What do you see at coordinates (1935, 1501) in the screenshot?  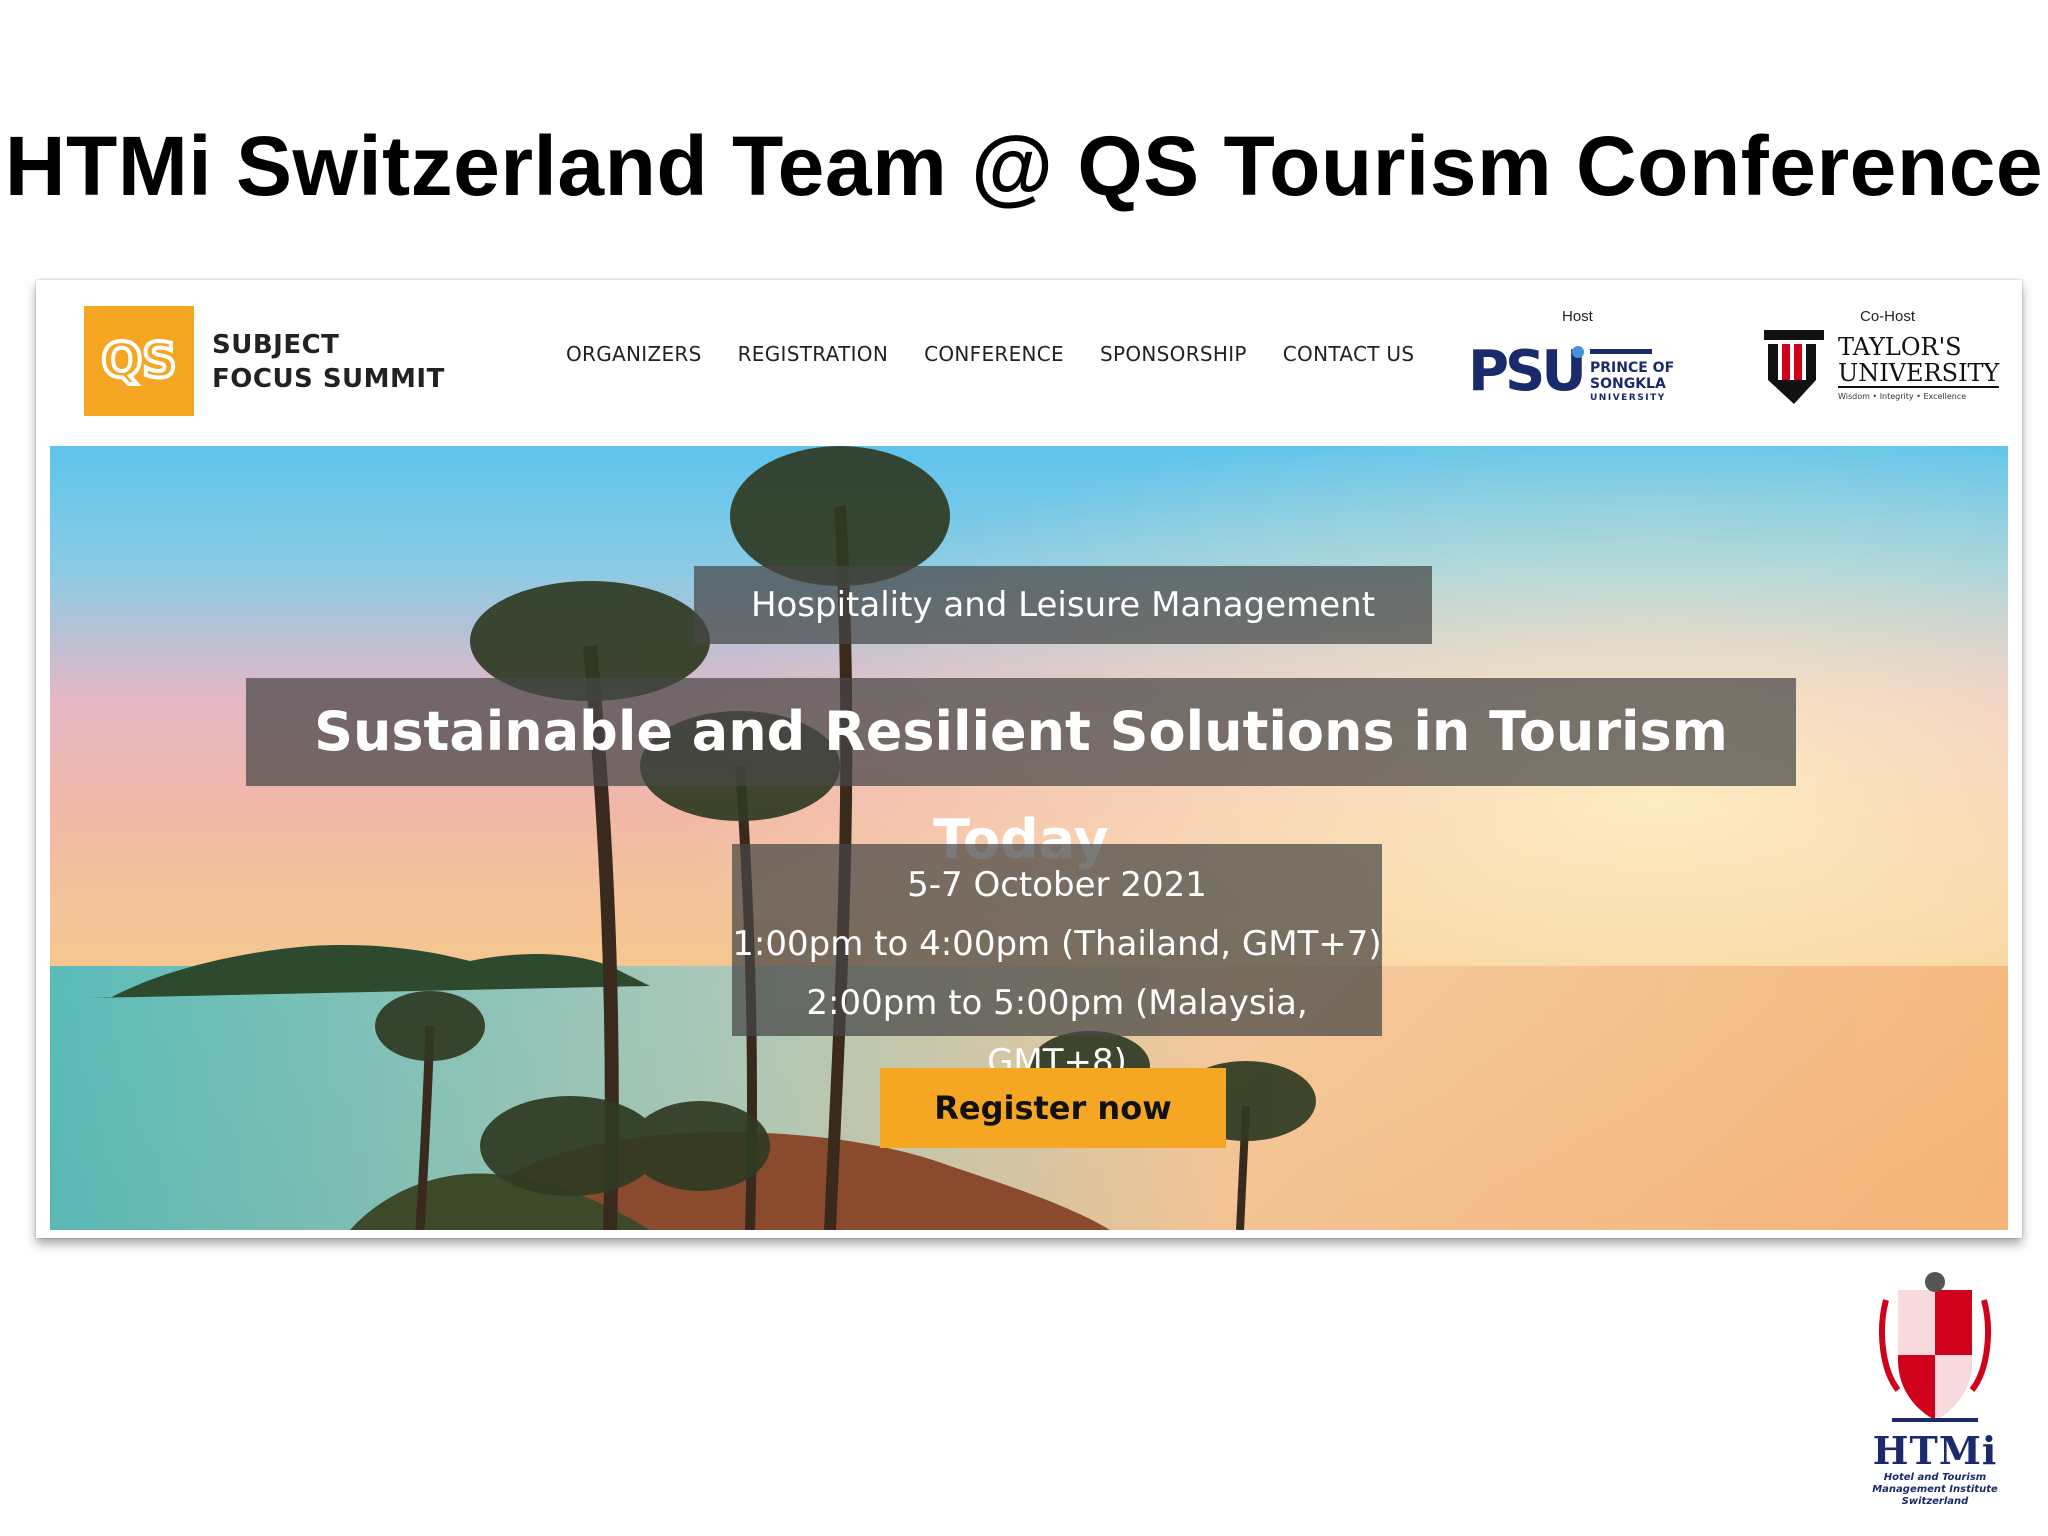 I see `htmi-sub-line-3: Switzerland` at bounding box center [1935, 1501].